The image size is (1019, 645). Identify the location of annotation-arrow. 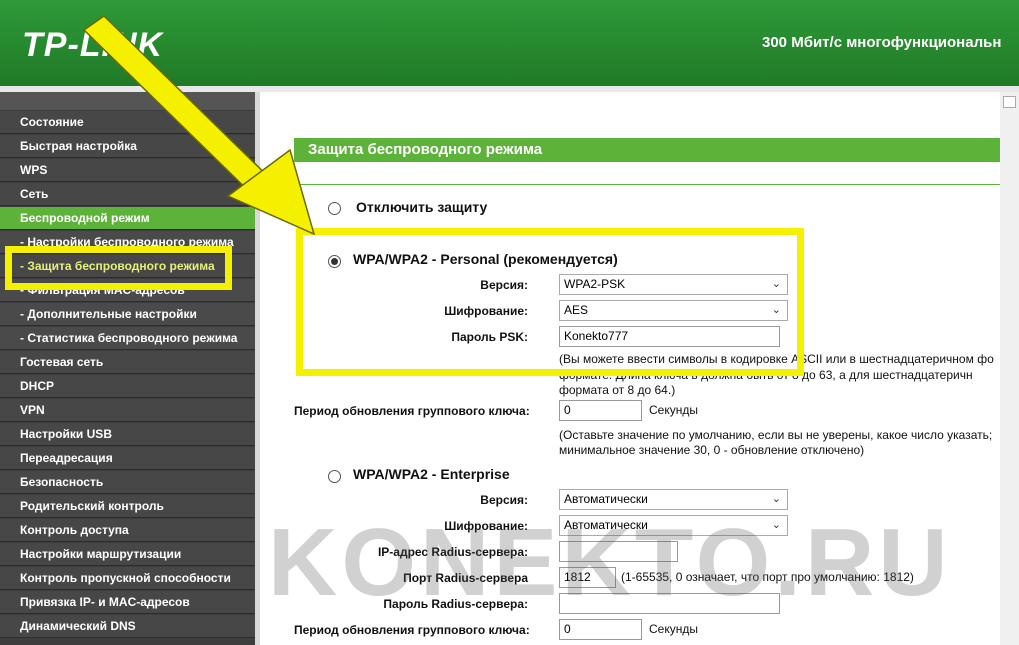
(199, 125).